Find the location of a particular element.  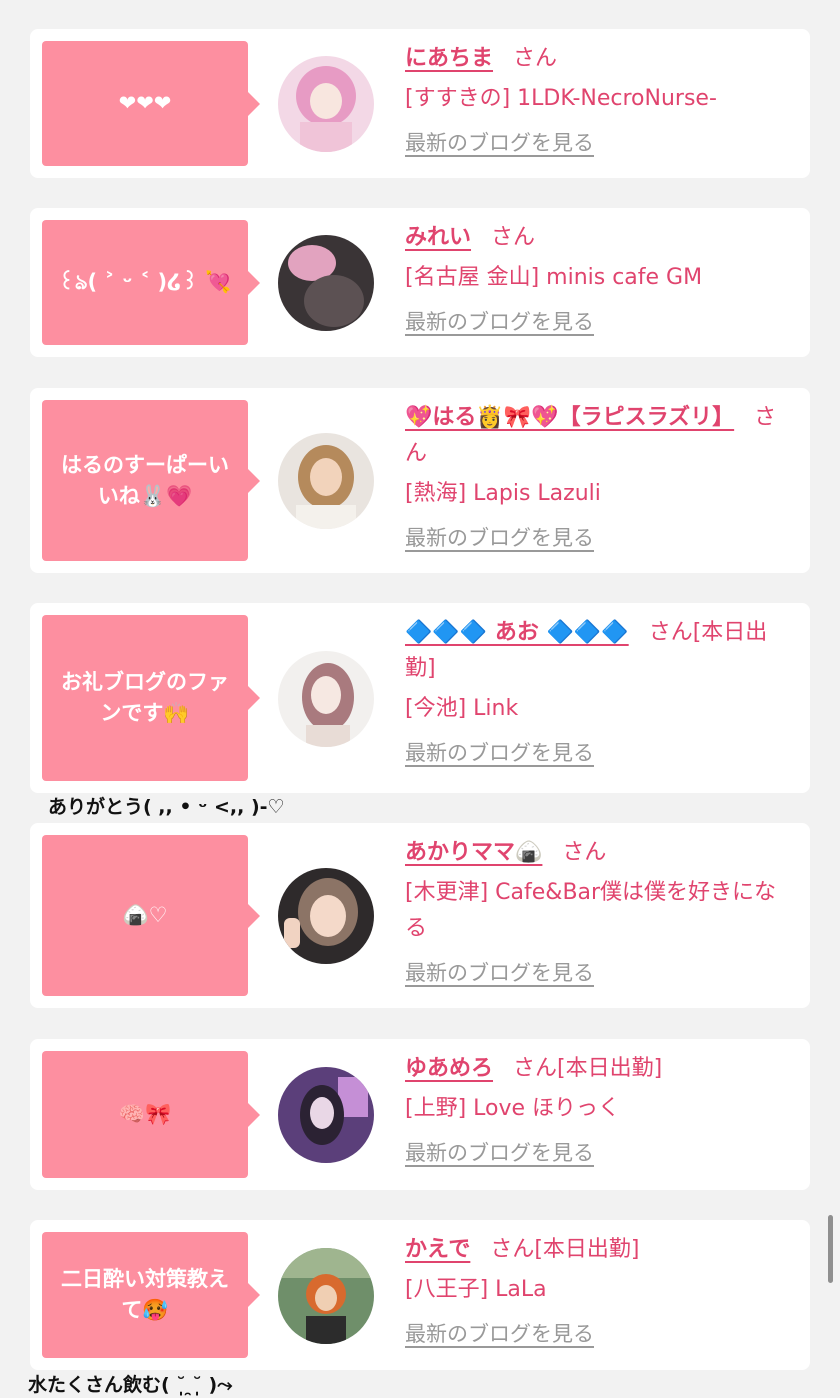

message-bubble: はるのすーぱーいいね🐰💗 is located at coordinates (151, 480).